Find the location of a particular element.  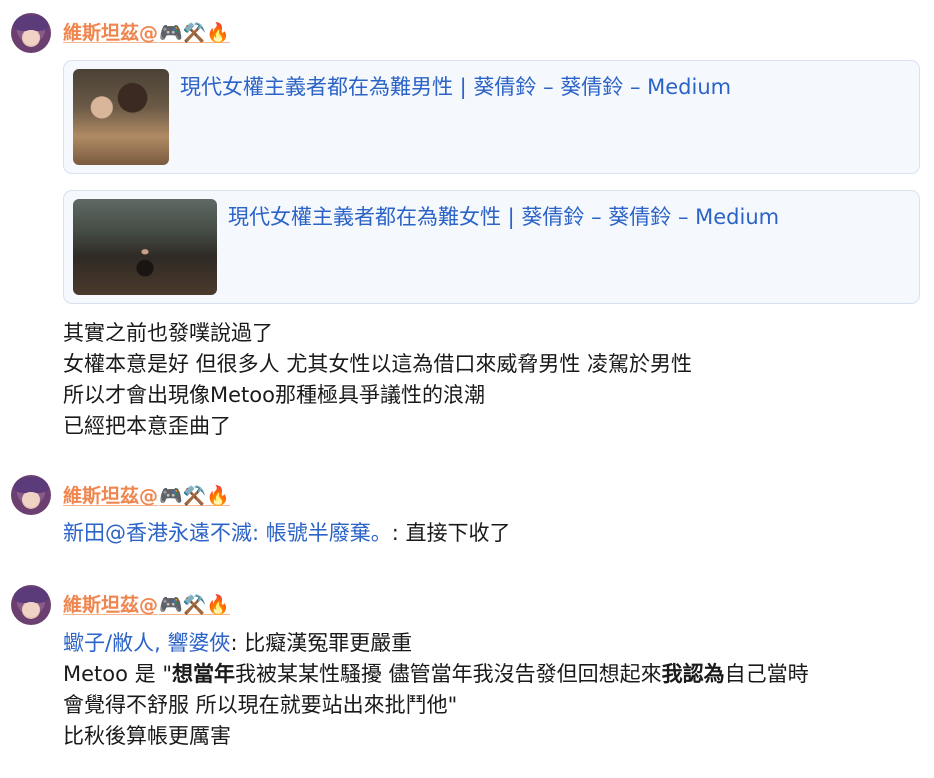

post-line: 會覺得不舒服 所以現在就要站出來批鬥他" is located at coordinates (260, 705).